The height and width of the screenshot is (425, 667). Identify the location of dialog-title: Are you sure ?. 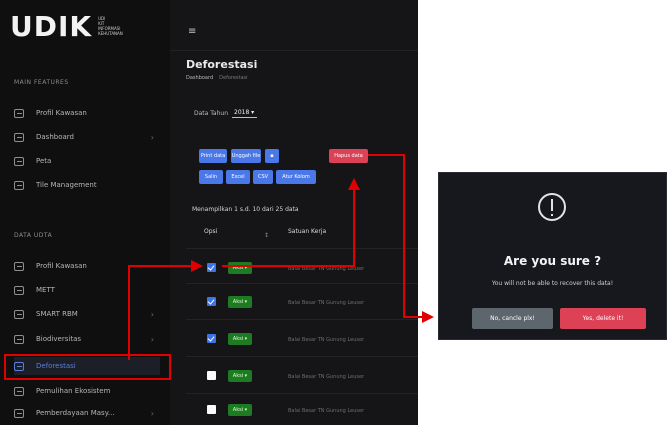
(552, 261).